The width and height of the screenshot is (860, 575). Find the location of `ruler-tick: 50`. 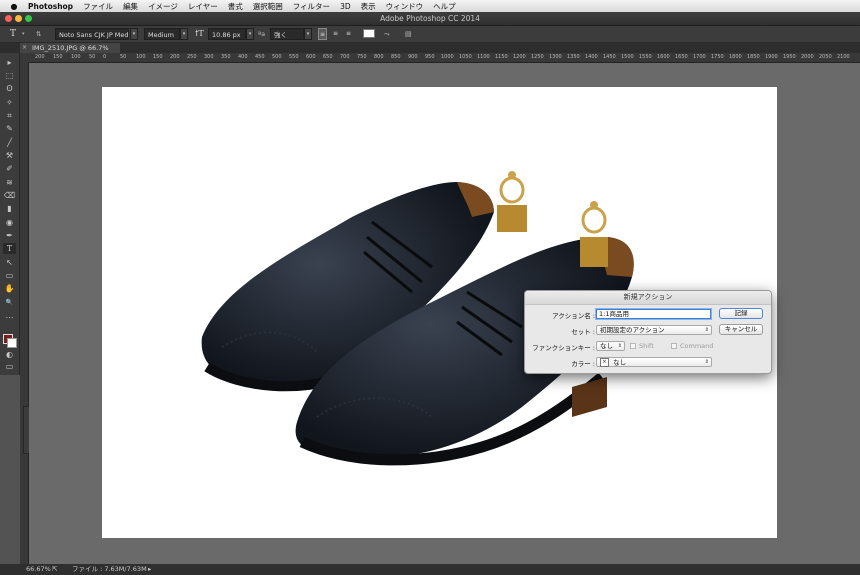

ruler-tick: 50 is located at coordinates (92, 57).